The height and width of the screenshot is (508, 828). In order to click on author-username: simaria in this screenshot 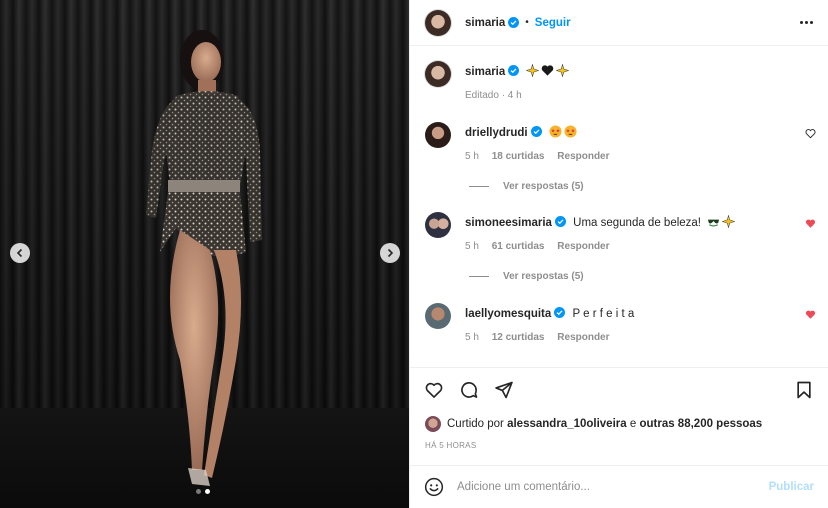, I will do `click(485, 23)`.